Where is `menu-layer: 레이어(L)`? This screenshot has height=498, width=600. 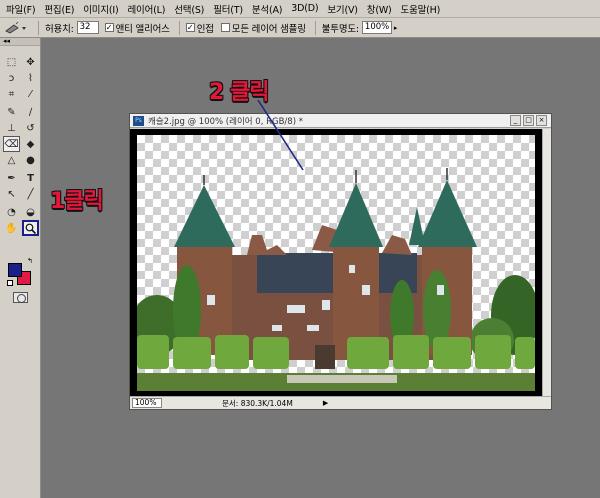 menu-layer: 레이어(L) is located at coordinates (147, 9).